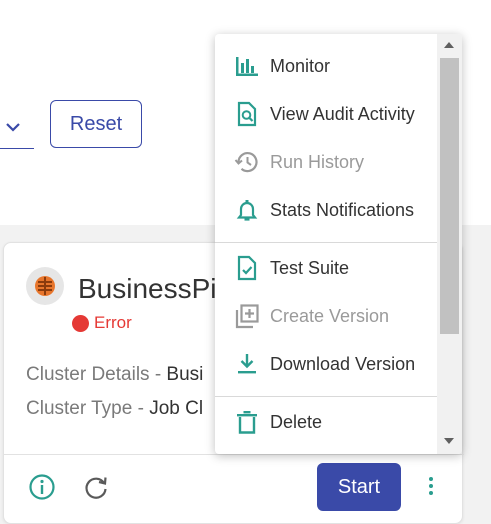 This screenshot has width=491, height=524. Describe the element at coordinates (247, 210) in the screenshot. I see `bell-icon` at that location.